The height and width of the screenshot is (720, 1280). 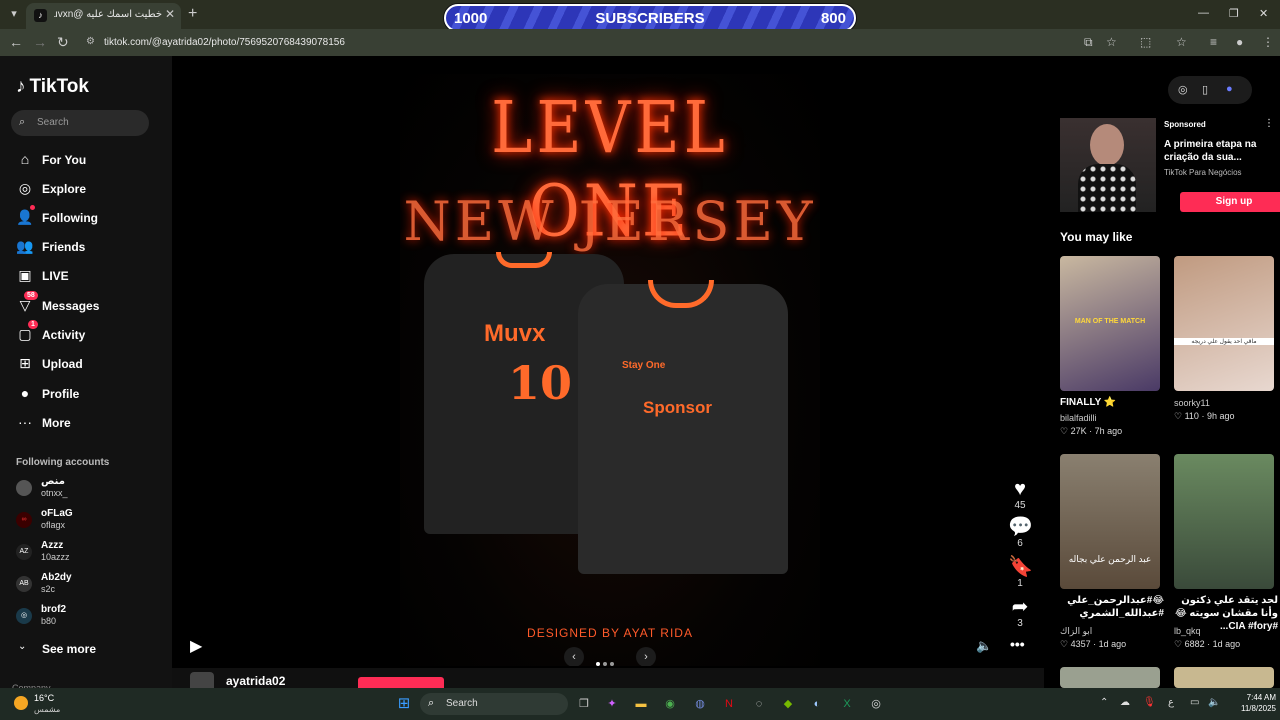 What do you see at coordinates (788, 704) in the screenshot?
I see `nvidia-icon: ◆` at bounding box center [788, 704].